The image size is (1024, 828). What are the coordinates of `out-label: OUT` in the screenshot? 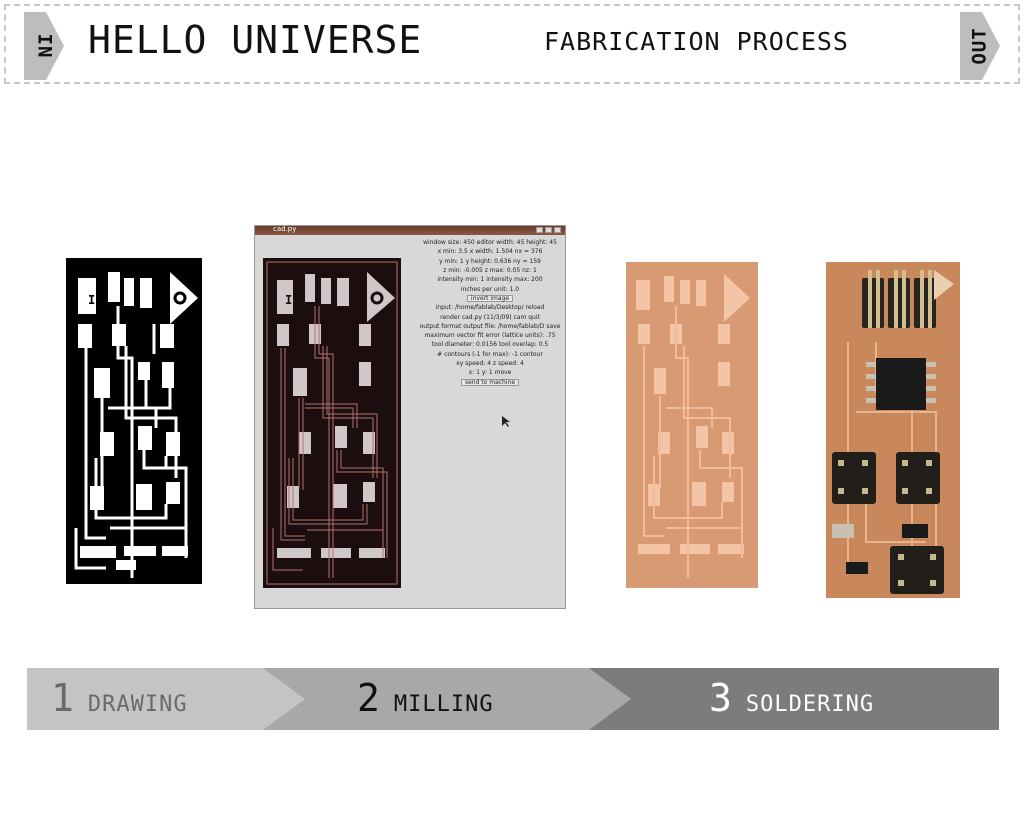 It's located at (979, 46).